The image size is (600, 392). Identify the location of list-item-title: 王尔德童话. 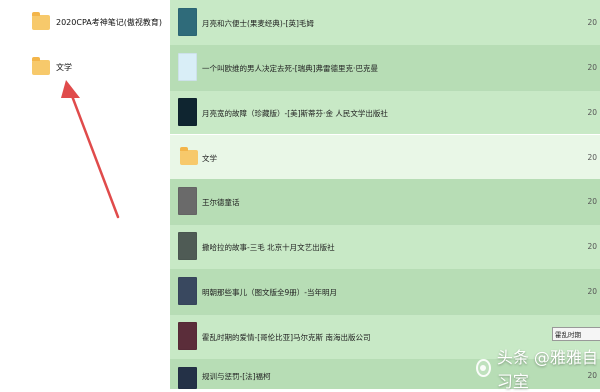
(221, 202).